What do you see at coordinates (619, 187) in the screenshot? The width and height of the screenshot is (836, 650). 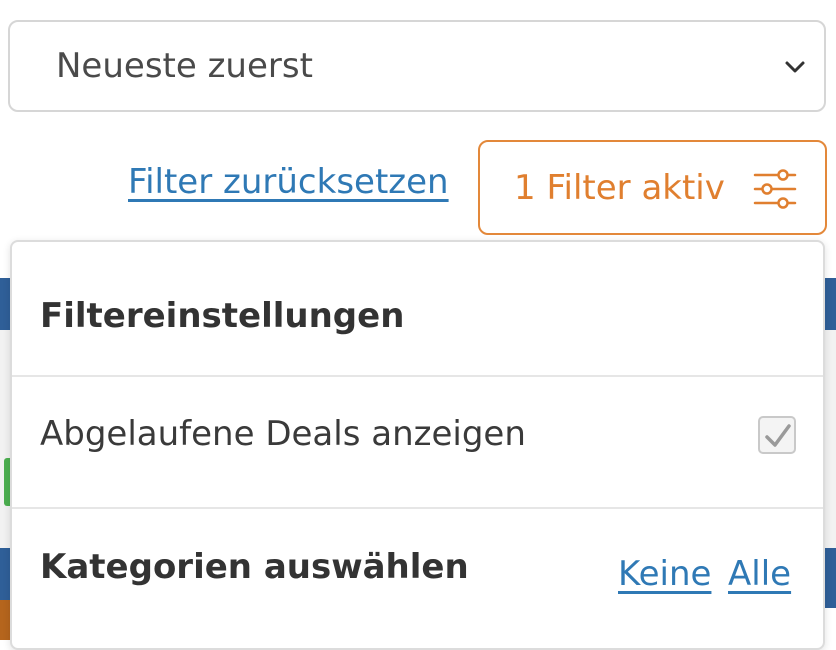 I see `active-filters-label: 1 Filter aktiv` at bounding box center [619, 187].